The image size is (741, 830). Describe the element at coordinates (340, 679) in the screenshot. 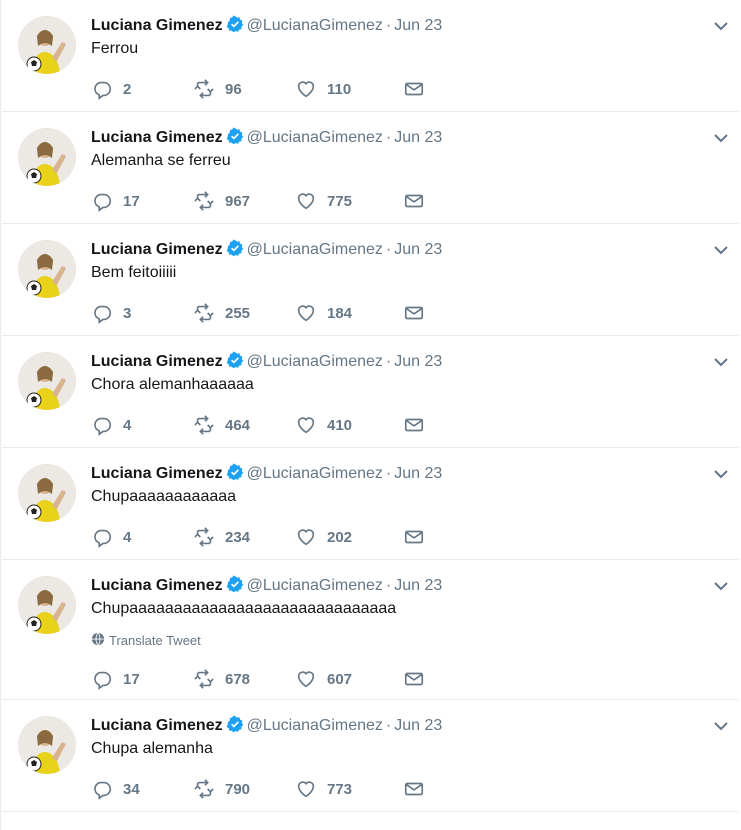

I see `like-count: 607` at that location.